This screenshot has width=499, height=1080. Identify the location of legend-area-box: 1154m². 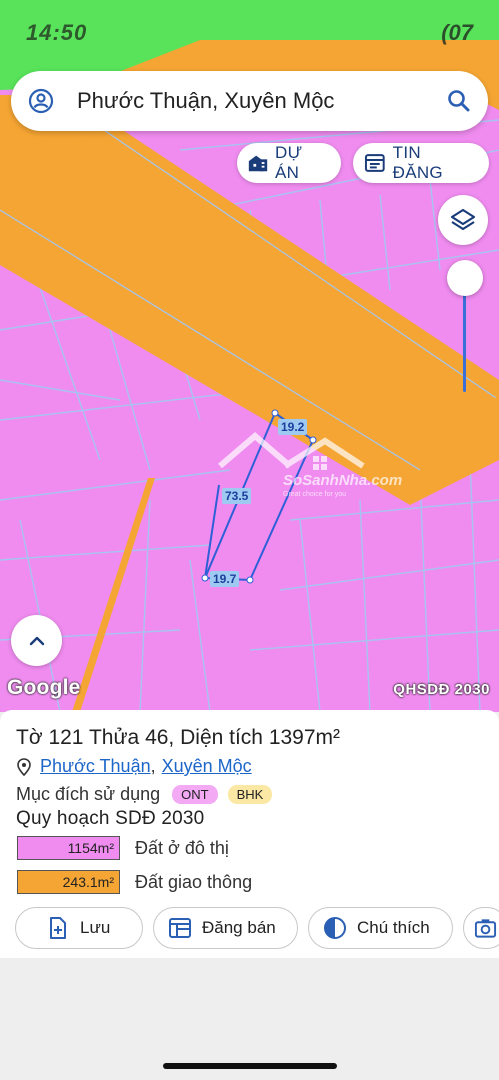
(68, 848).